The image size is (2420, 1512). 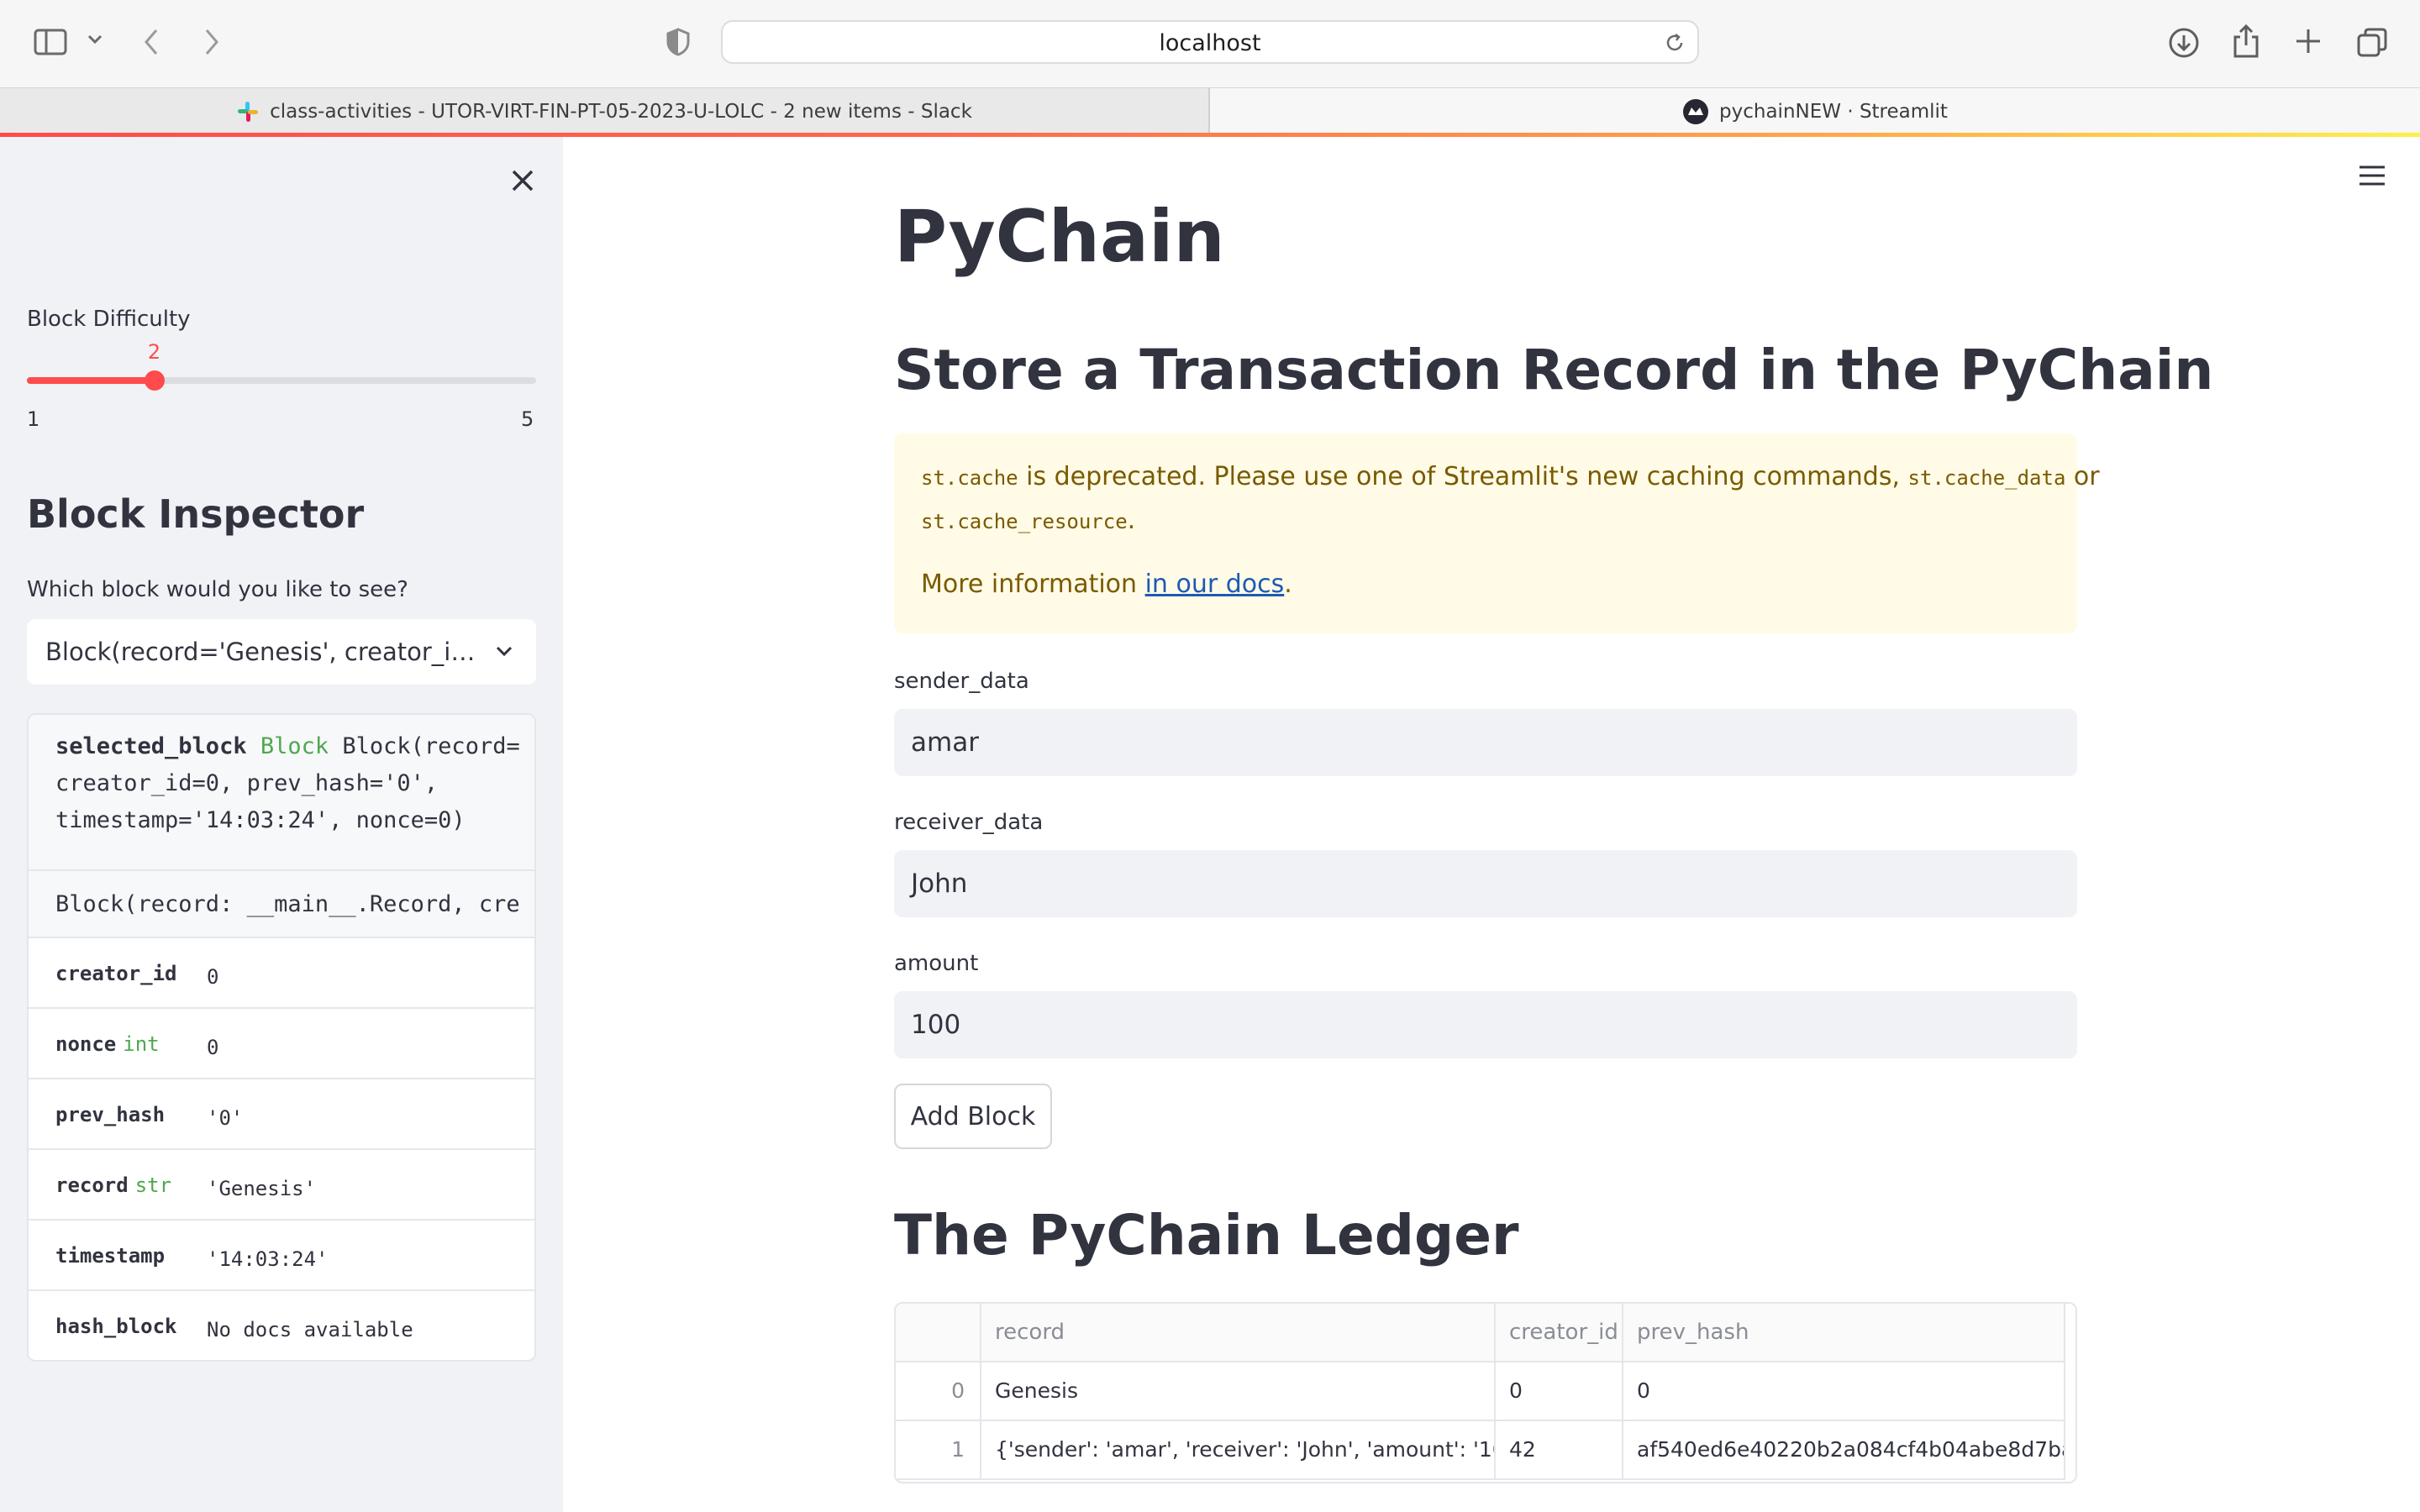 I want to click on amount-value: 100, so click(x=936, y=1025).